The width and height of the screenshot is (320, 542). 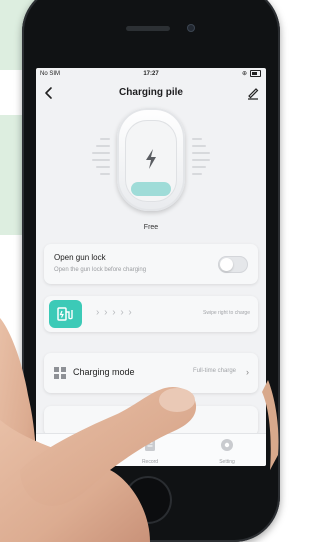 I want to click on page-title: Charging pile, so click(x=151, y=92).